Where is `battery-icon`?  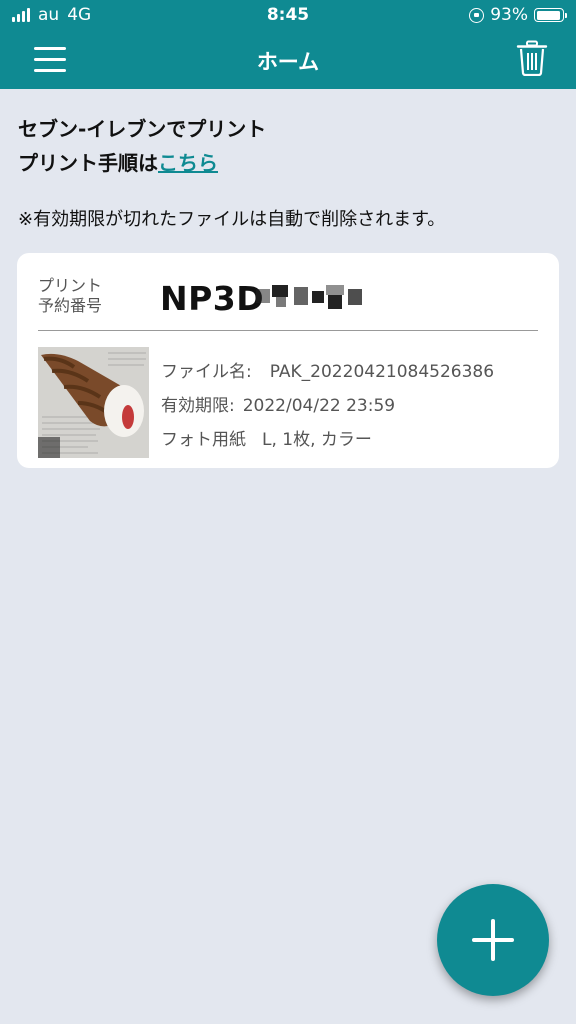
battery-icon is located at coordinates (550, 15).